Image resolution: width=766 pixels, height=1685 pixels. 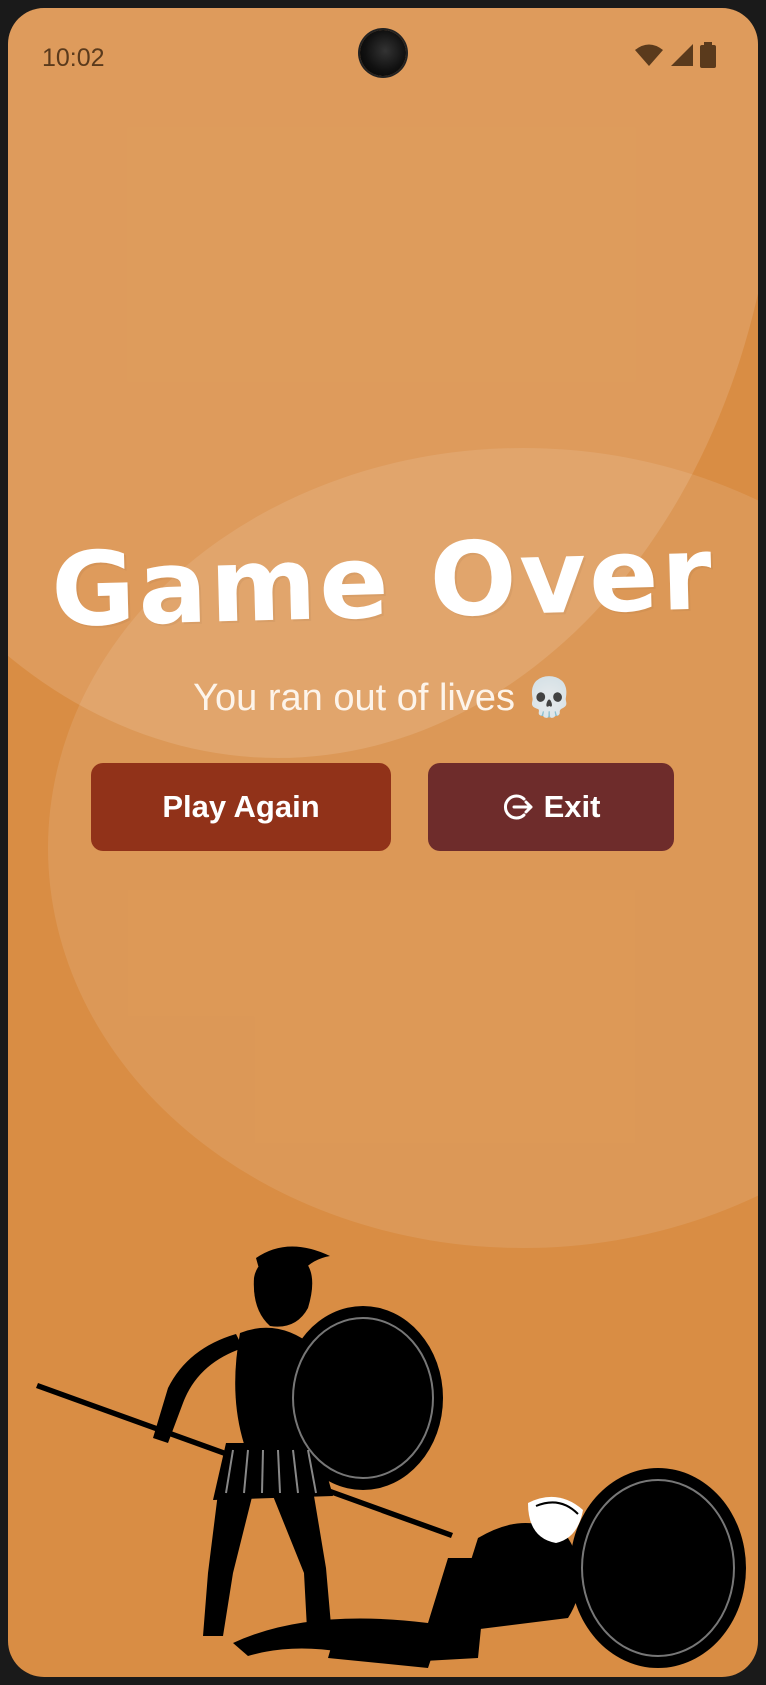 What do you see at coordinates (383, 698) in the screenshot?
I see `game-over-subtitle: You ran out of lives 💀` at bounding box center [383, 698].